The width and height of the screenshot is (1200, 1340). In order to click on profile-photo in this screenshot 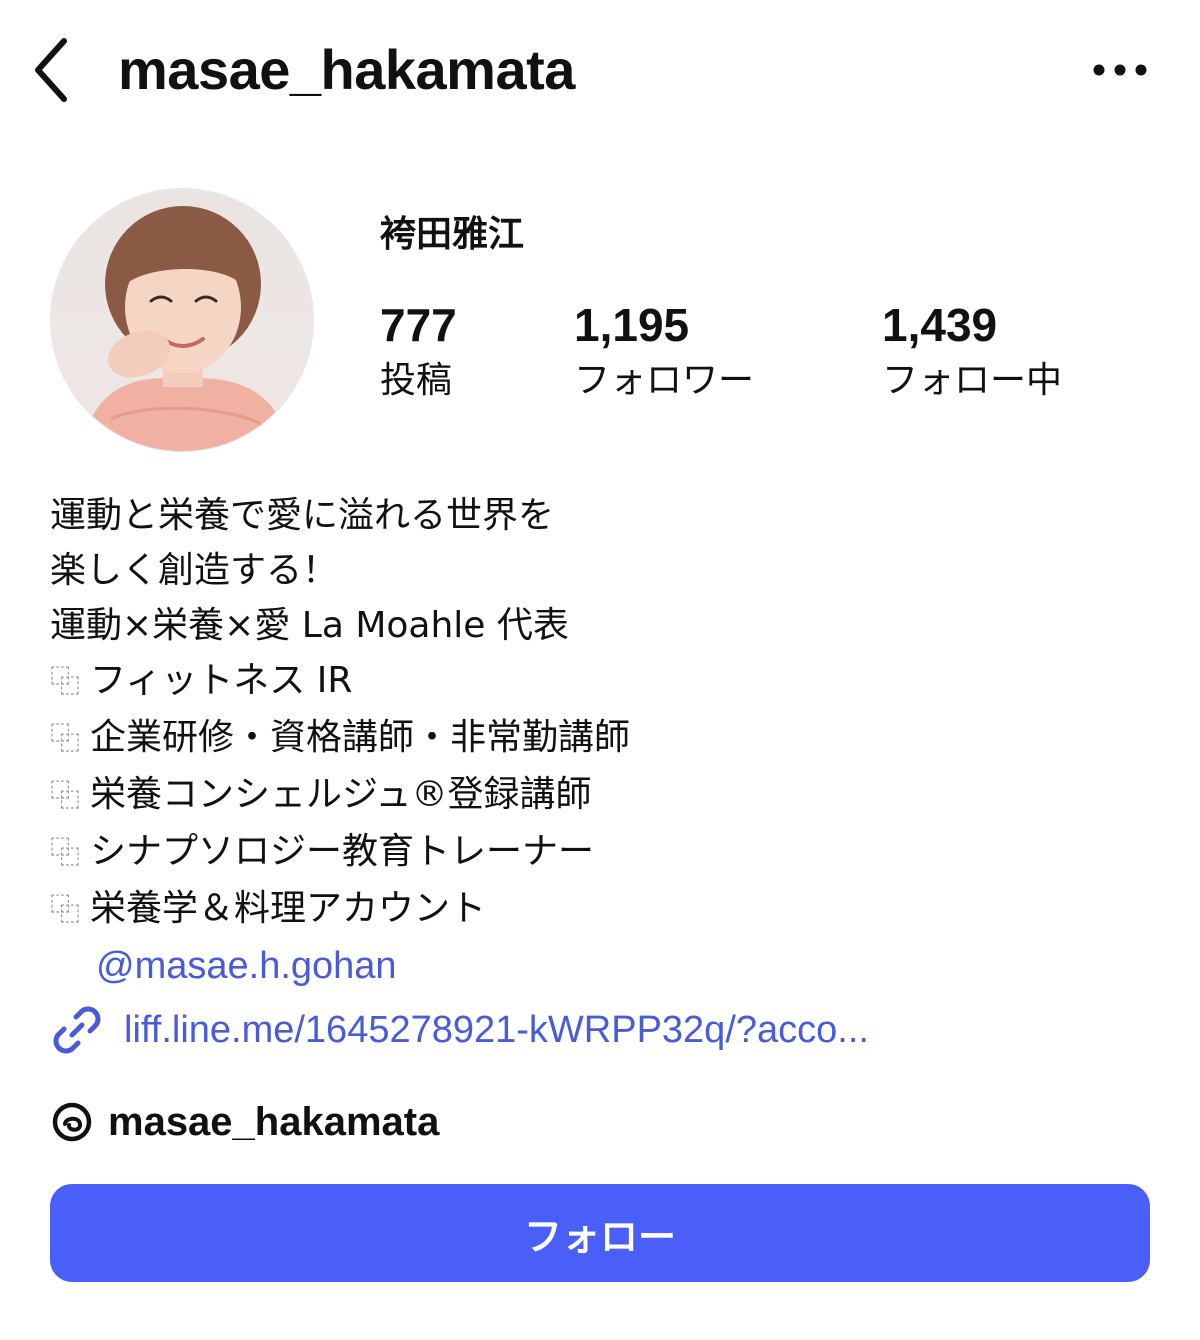, I will do `click(182, 320)`.